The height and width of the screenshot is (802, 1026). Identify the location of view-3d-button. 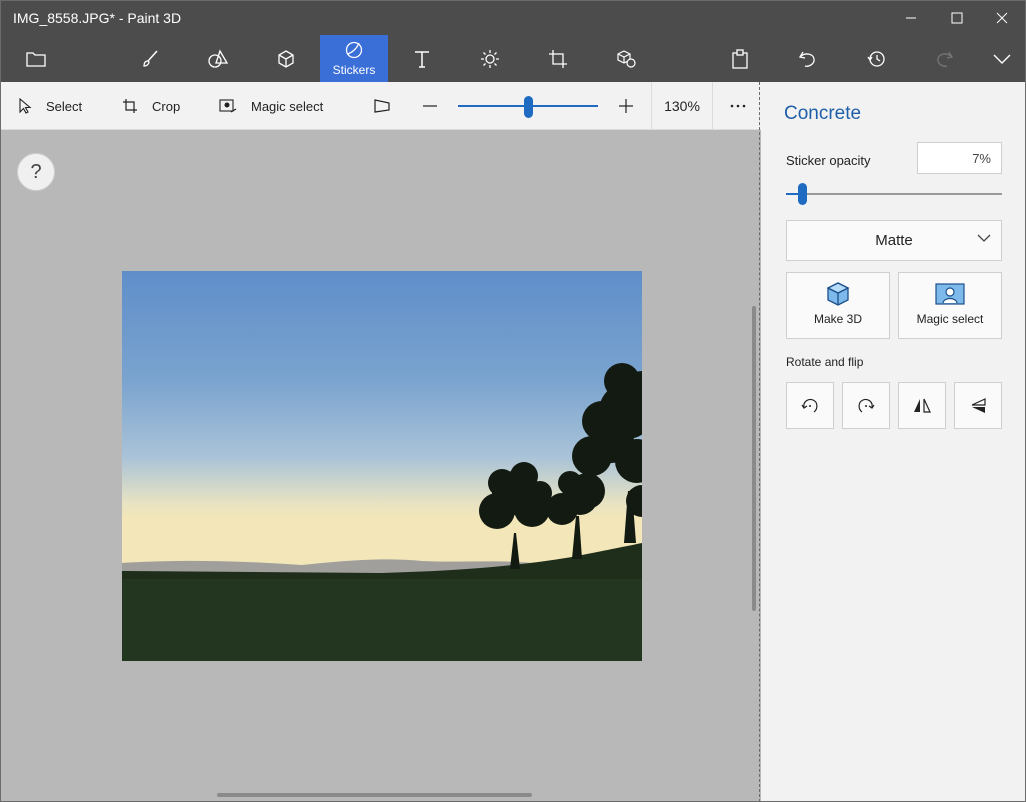
(389, 106).